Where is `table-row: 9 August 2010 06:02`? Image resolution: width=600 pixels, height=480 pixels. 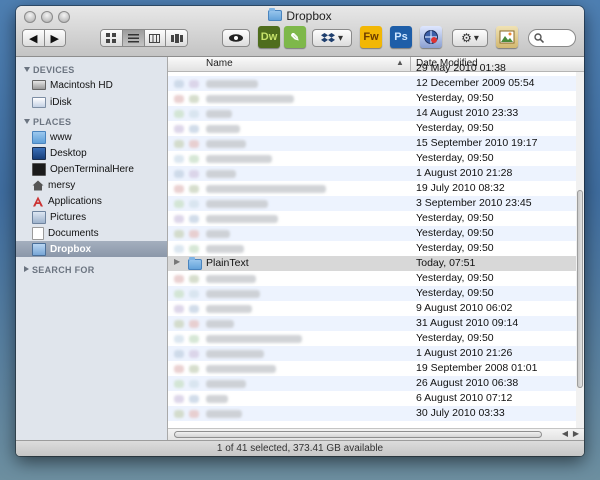
table-row: 9 August 2010 06:02 is located at coordinates (372, 308).